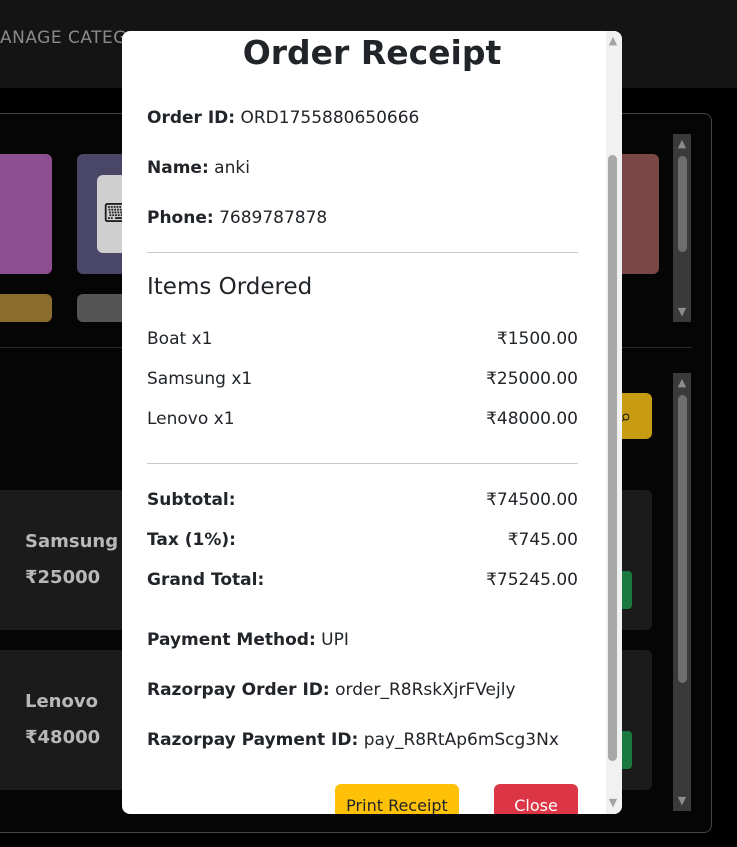 The image size is (737, 847). What do you see at coordinates (191, 500) in the screenshot?
I see `subtotal-label: Subtotal:` at bounding box center [191, 500].